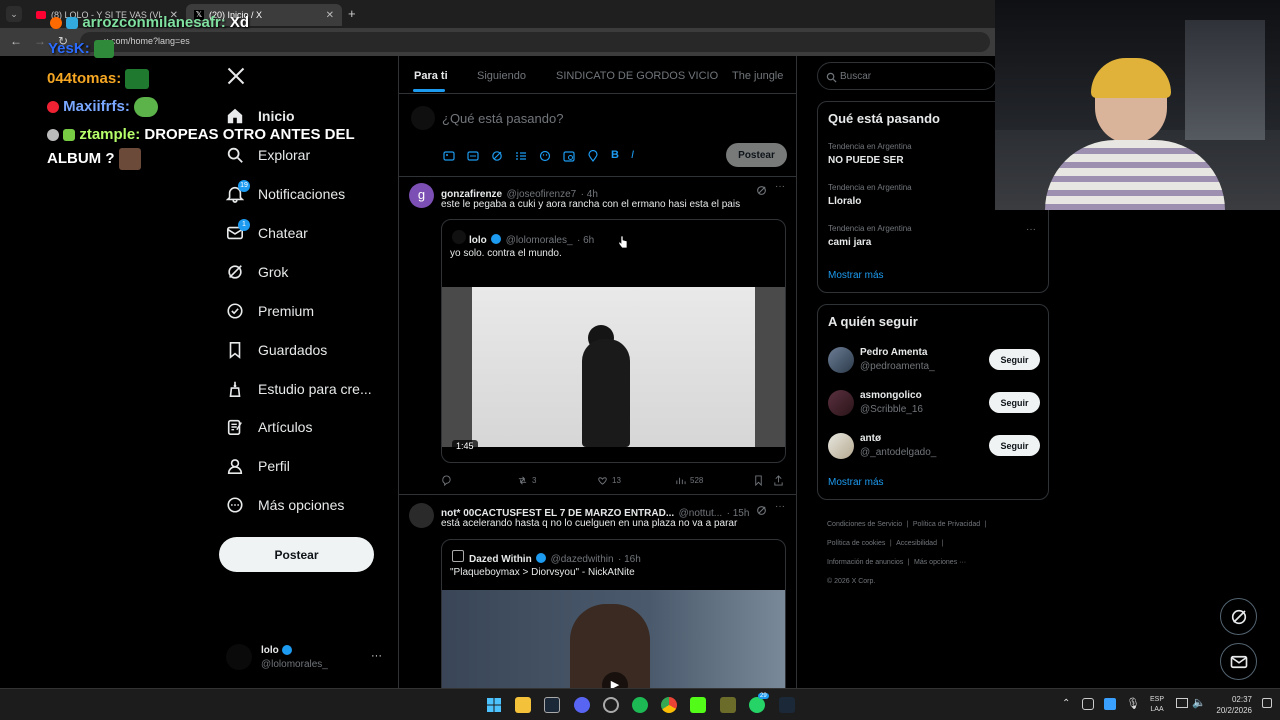  What do you see at coordinates (237, 77) in the screenshot?
I see `x-logo-icon` at bounding box center [237, 77].